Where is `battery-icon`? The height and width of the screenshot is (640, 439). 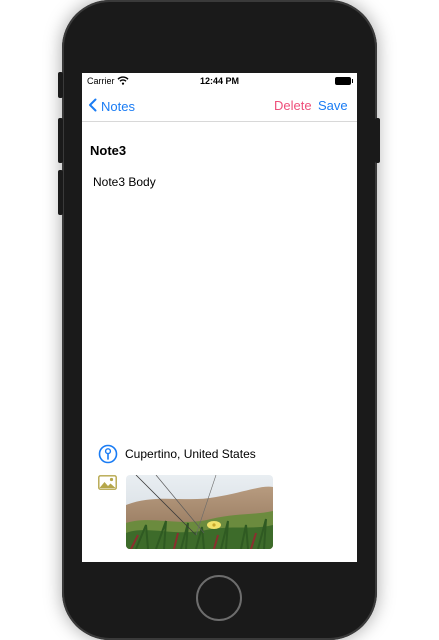
battery-icon is located at coordinates (344, 81).